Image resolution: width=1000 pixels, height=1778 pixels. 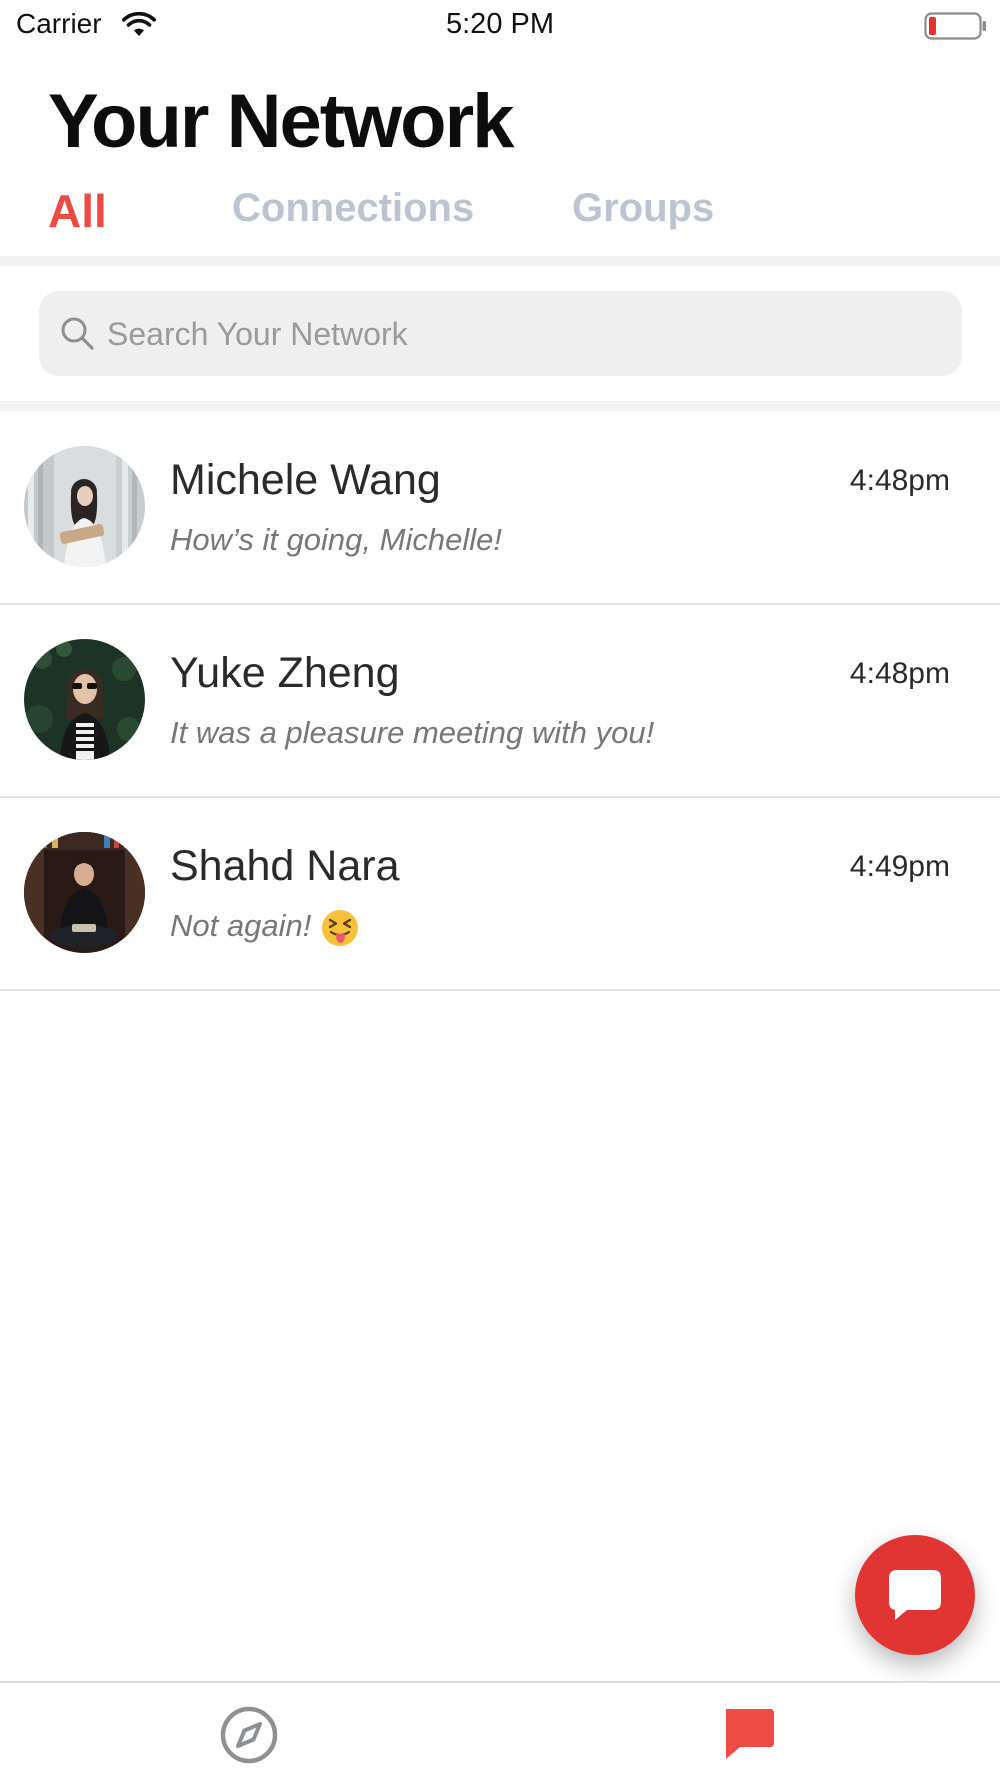 What do you see at coordinates (340, 928) in the screenshot?
I see `squinting-face-with-tongue-emoji-icon` at bounding box center [340, 928].